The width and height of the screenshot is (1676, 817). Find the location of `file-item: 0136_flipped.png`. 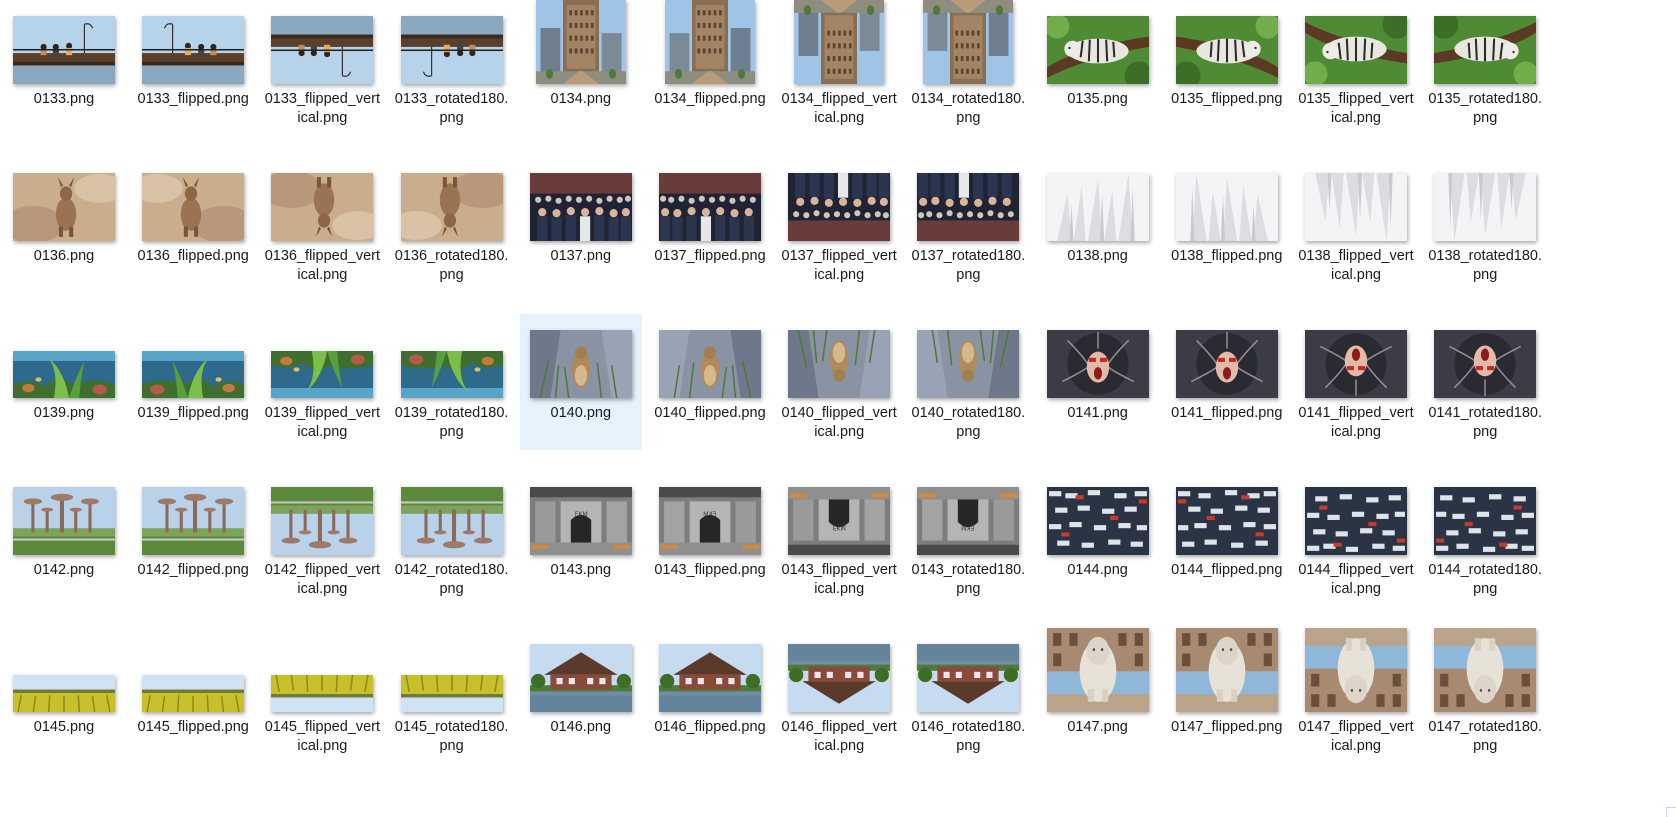

file-item: 0136_flipped.png is located at coordinates (193, 225).